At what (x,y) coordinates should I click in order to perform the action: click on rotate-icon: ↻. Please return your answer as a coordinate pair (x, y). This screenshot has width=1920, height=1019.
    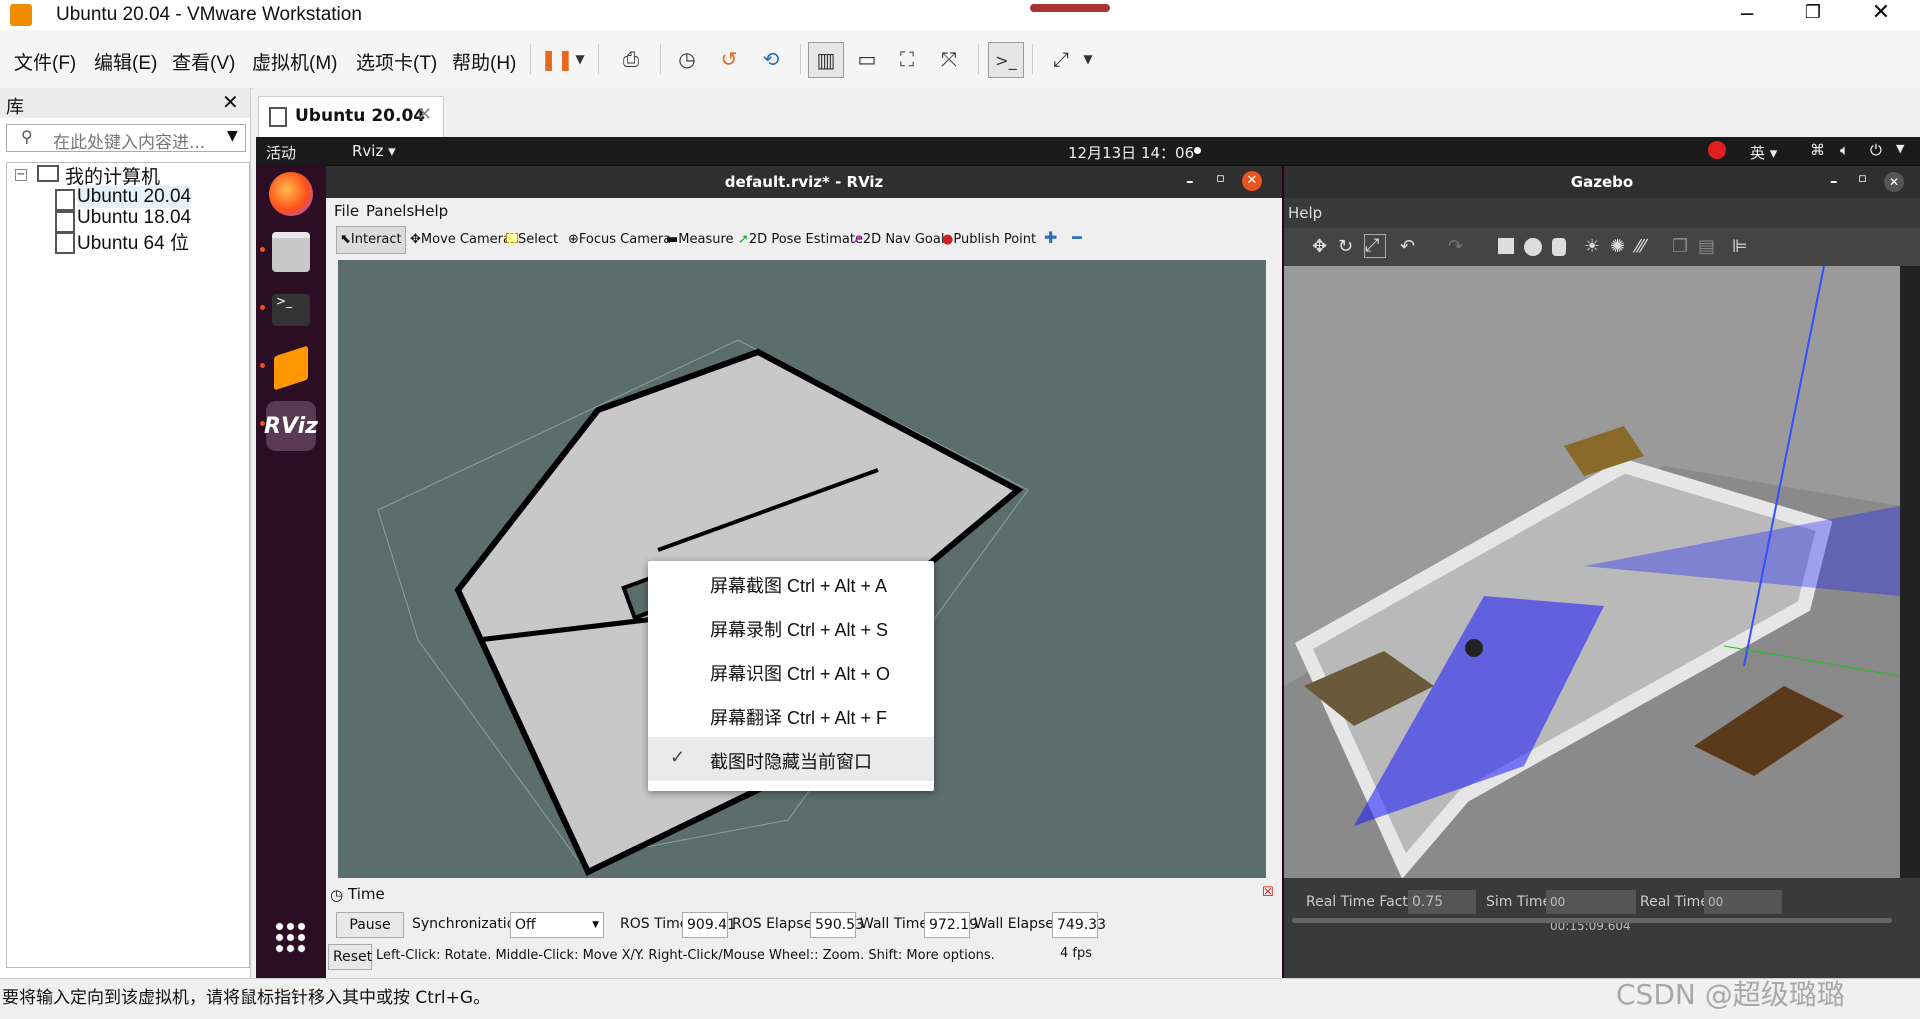
    Looking at the image, I should click on (1345, 246).